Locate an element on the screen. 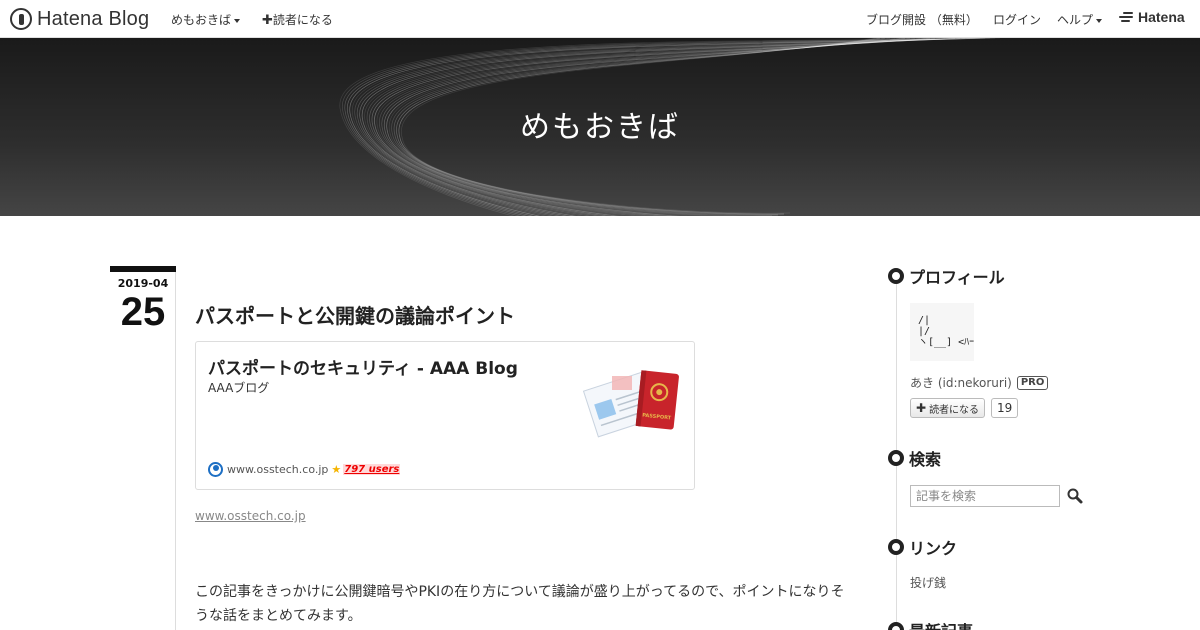  help-dropdown: ヘルプ is located at coordinates (1080, 19).